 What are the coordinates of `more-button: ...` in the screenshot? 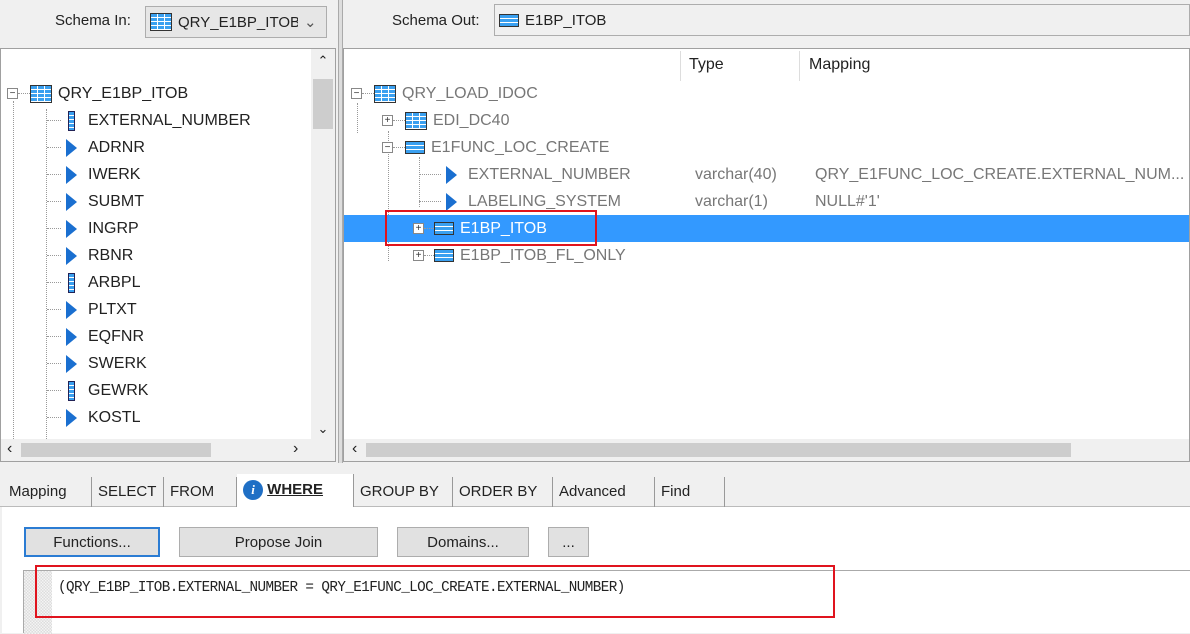 It's located at (568, 542).